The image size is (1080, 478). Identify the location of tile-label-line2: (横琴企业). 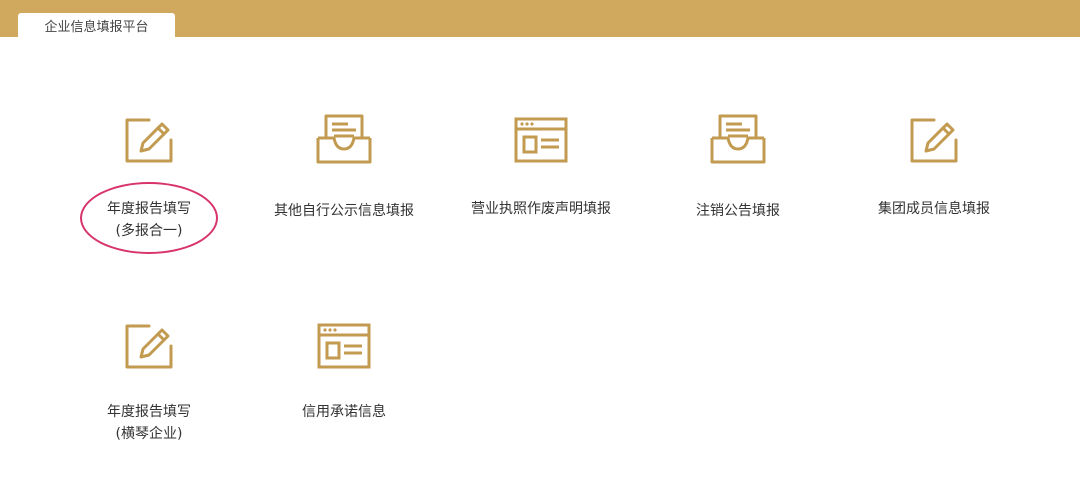
(149, 434).